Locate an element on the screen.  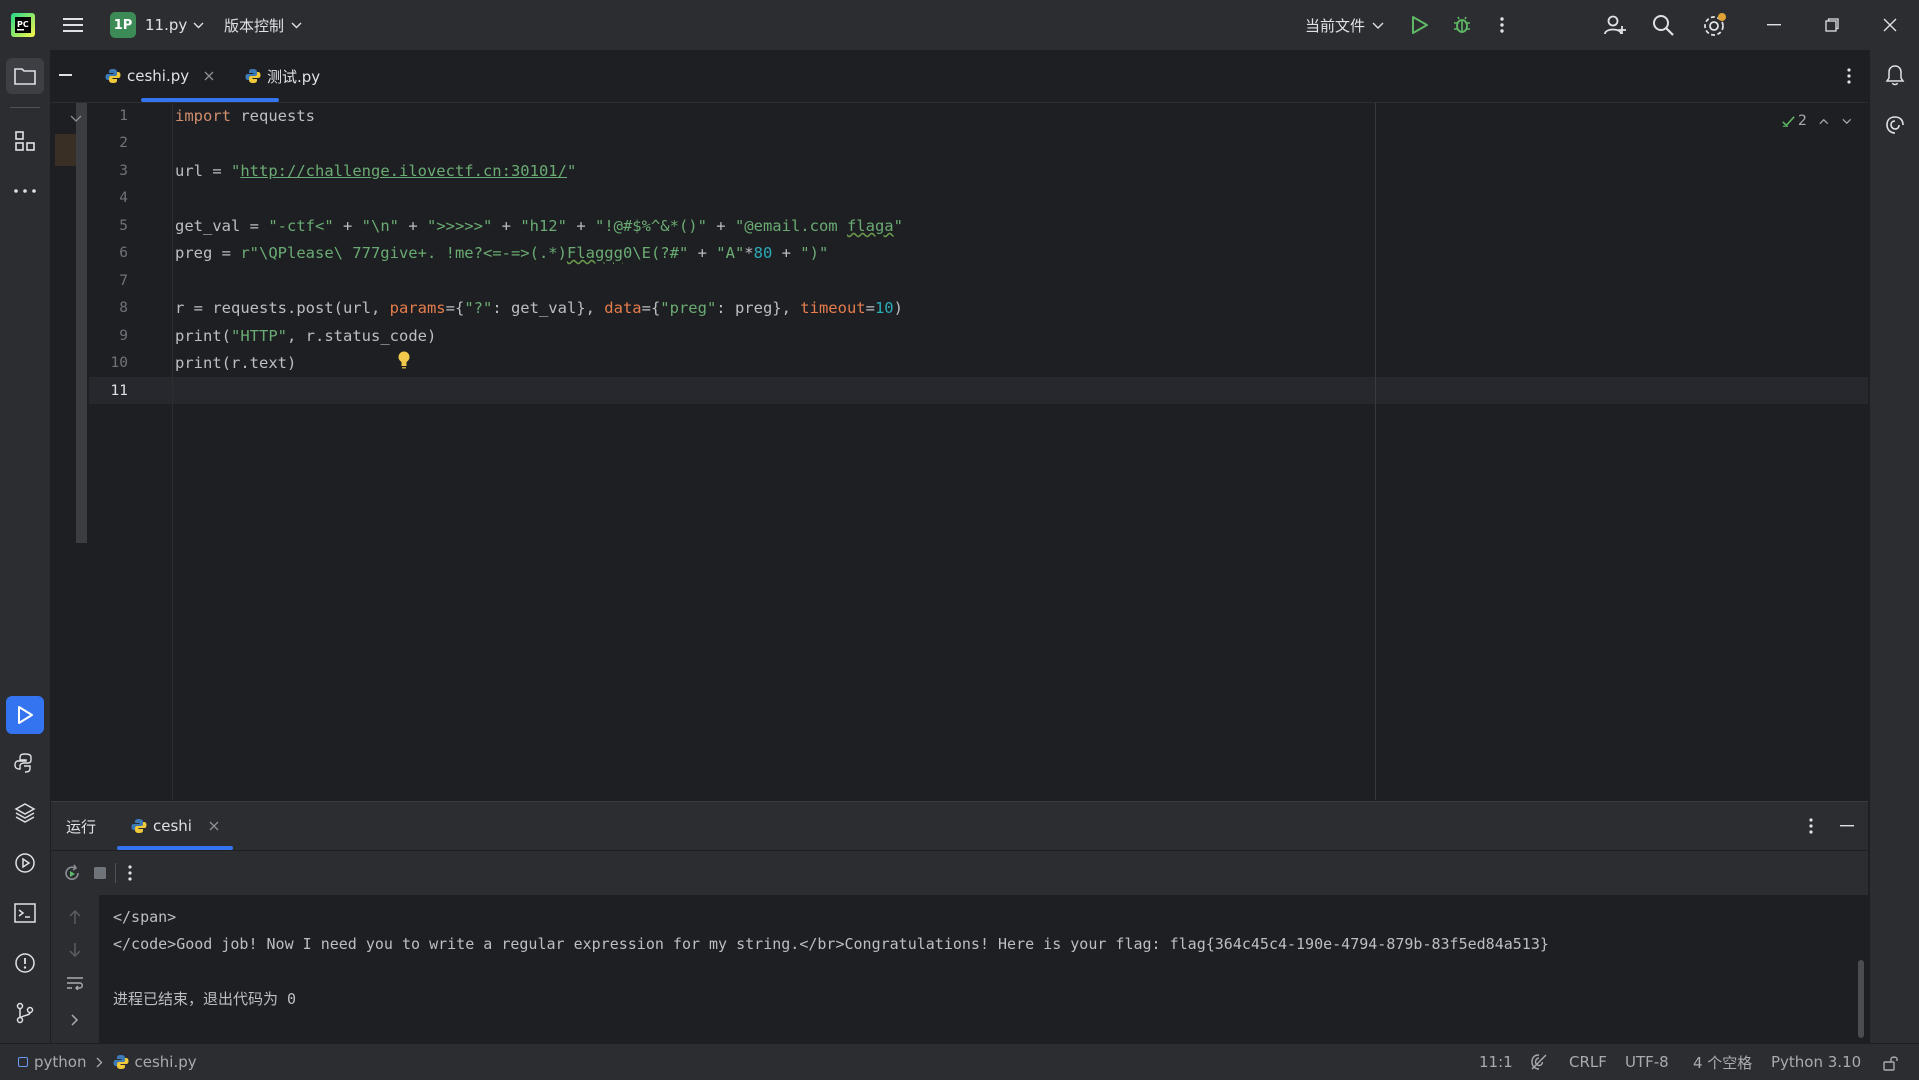
problems-icon is located at coordinates (25, 963).